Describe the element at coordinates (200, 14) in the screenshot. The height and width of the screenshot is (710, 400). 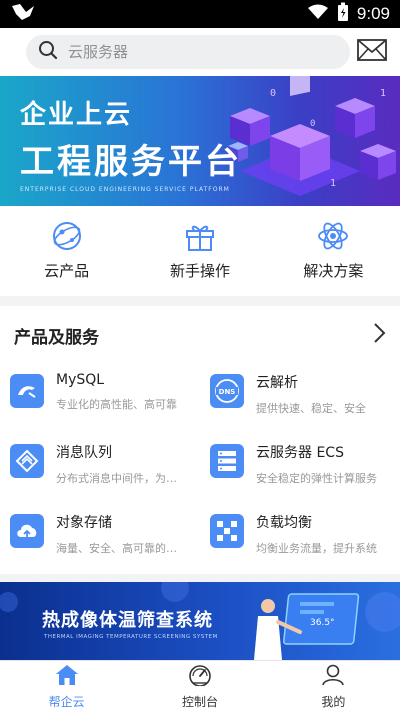
I see `status-bar: 9:09` at that location.